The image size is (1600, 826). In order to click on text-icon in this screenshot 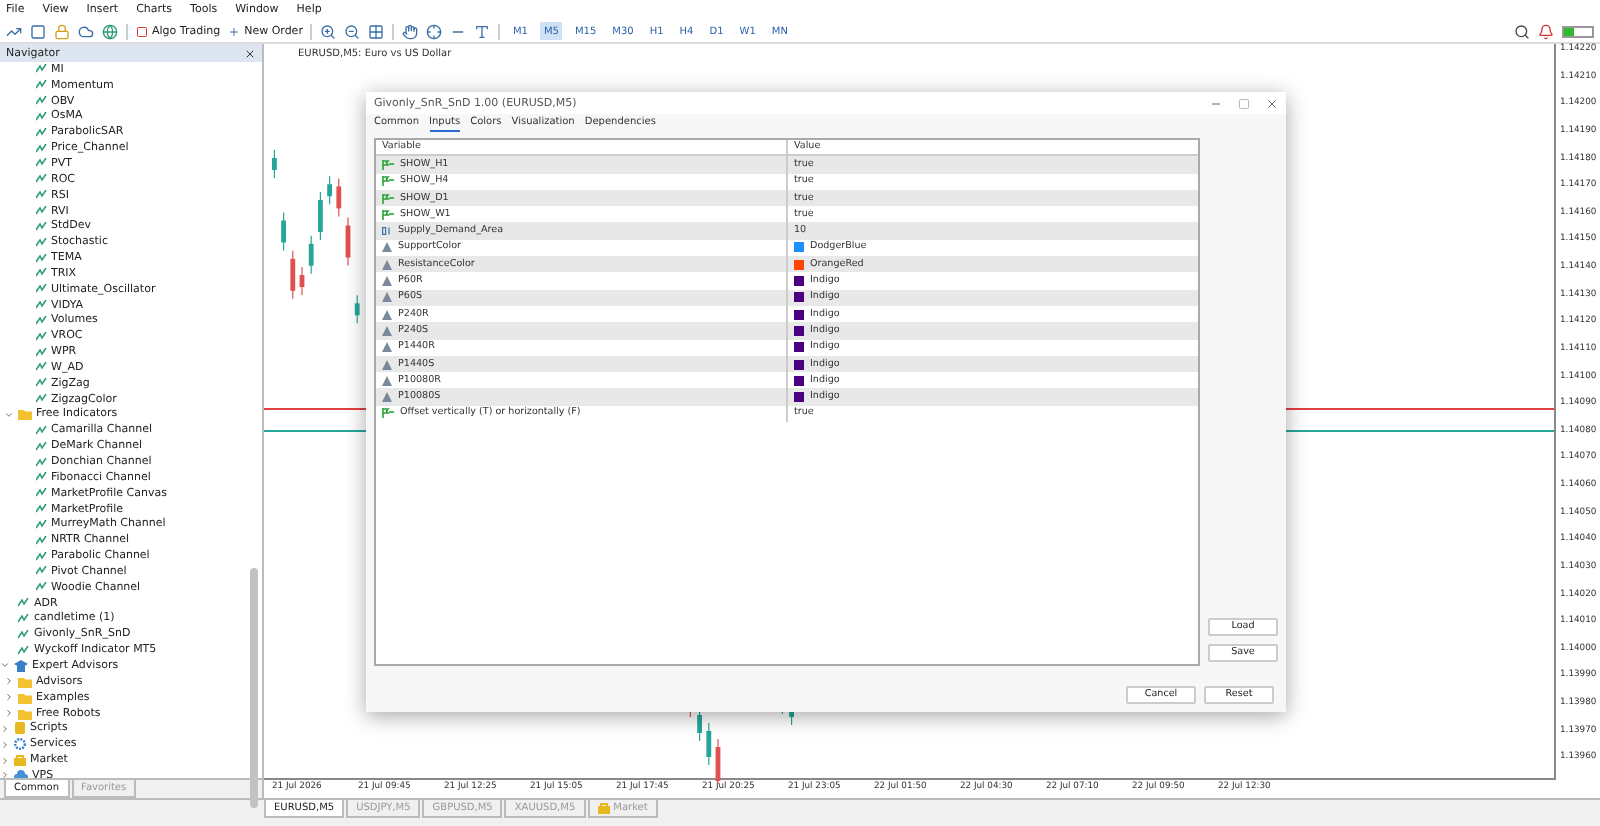, I will do `click(482, 31)`.